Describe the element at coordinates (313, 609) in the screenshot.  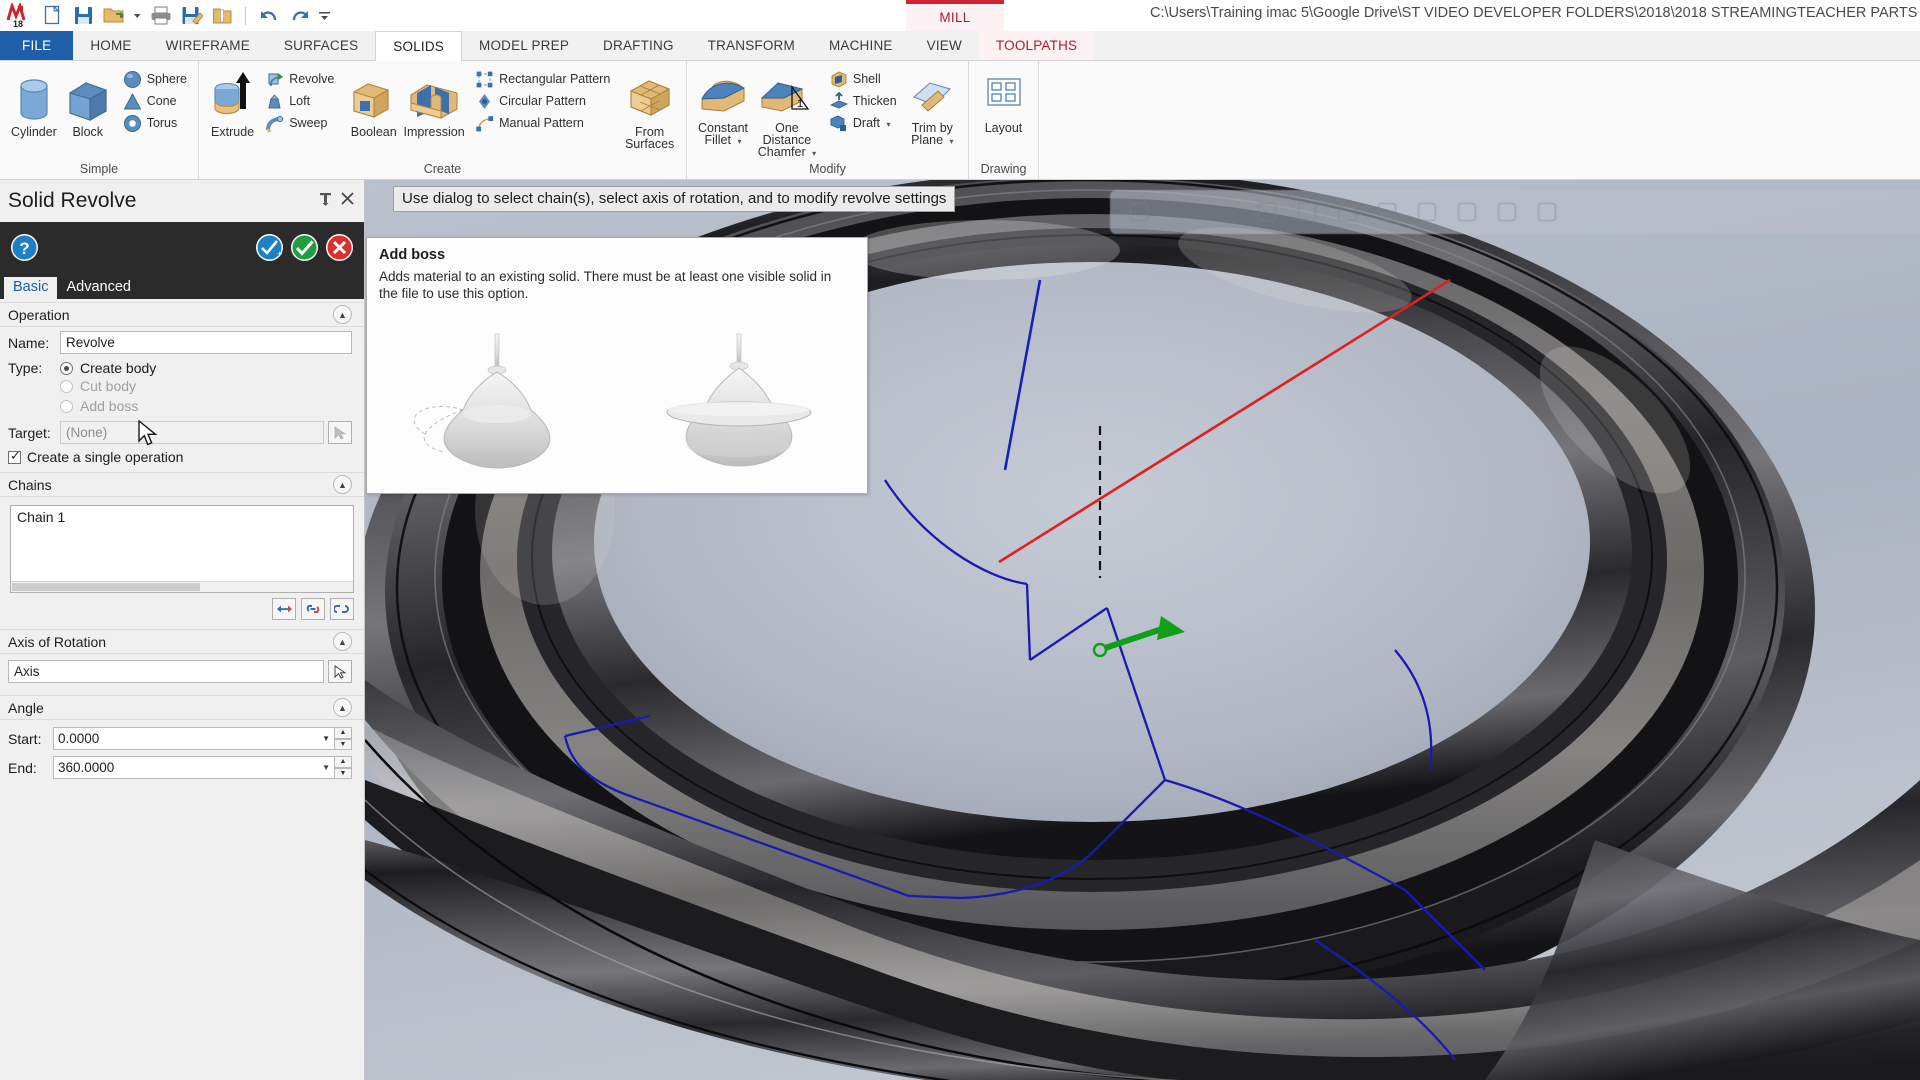
I see `chain-link-icon` at that location.